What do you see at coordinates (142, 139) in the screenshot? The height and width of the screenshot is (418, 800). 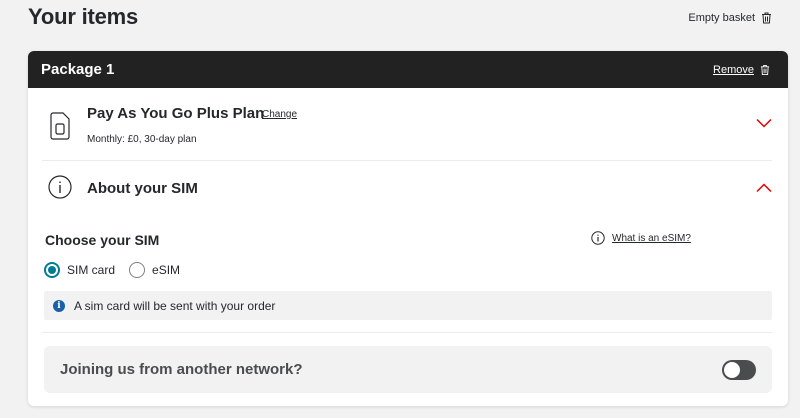 I see `plan-subtitle: Monthly: £0, 30-day plan` at bounding box center [142, 139].